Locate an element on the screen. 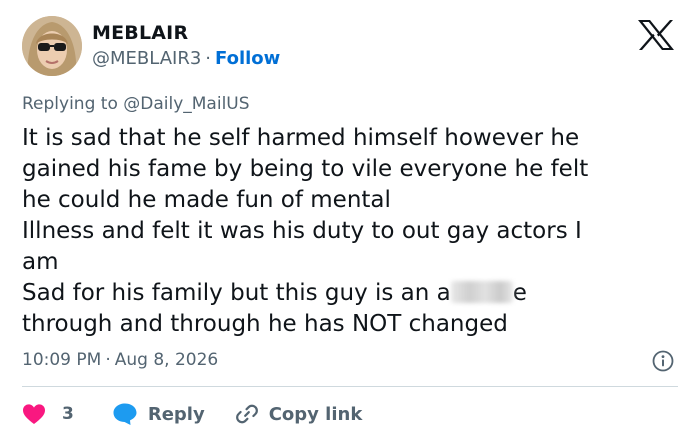 The height and width of the screenshot is (440, 700). replying-to: Replying to @Daily_MailUS is located at coordinates (136, 104).